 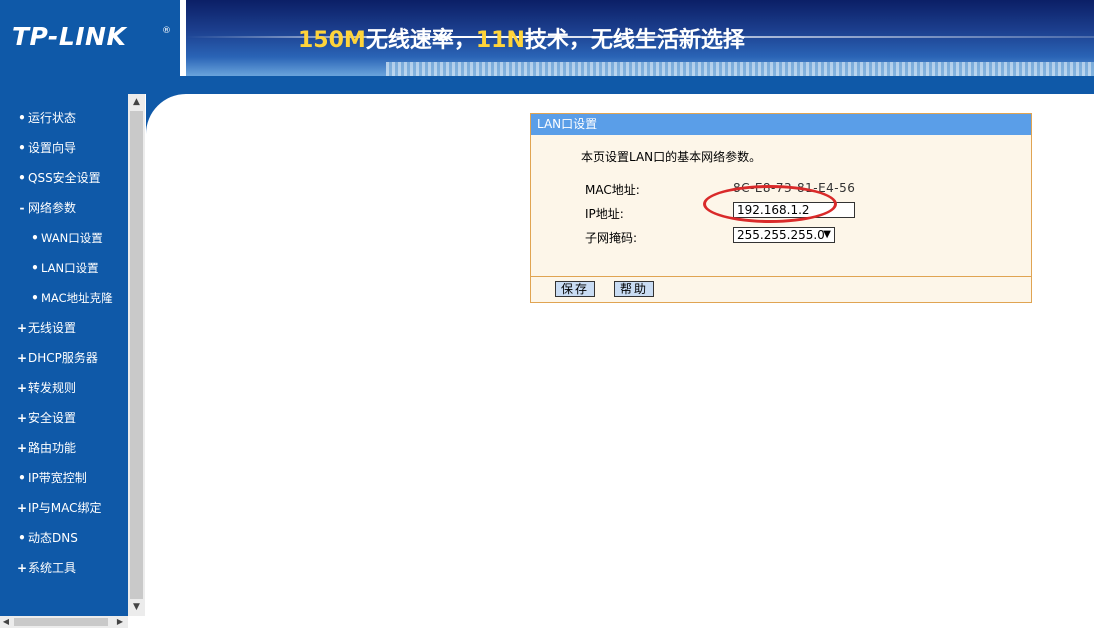 I want to click on logo-text: TP-LINK, so click(x=69, y=36).